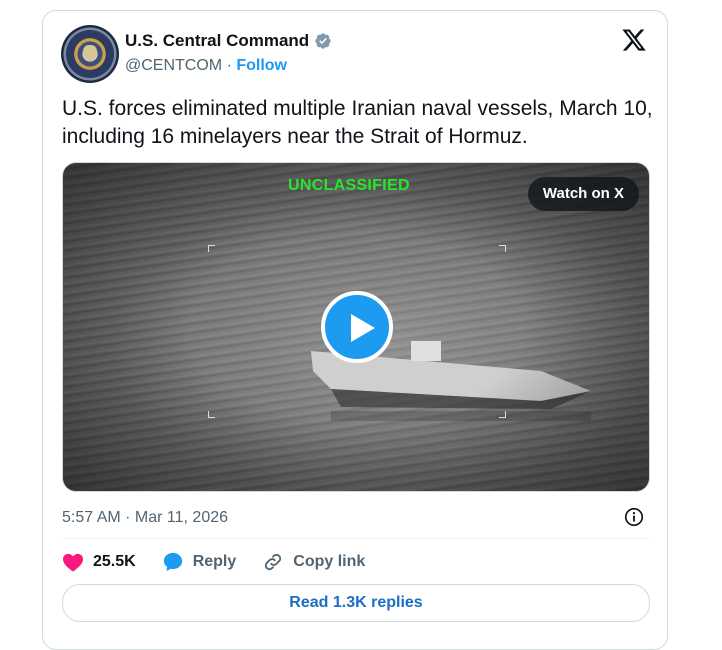 Image resolution: width=722 pixels, height=650 pixels. I want to click on divider, so click(356, 538).